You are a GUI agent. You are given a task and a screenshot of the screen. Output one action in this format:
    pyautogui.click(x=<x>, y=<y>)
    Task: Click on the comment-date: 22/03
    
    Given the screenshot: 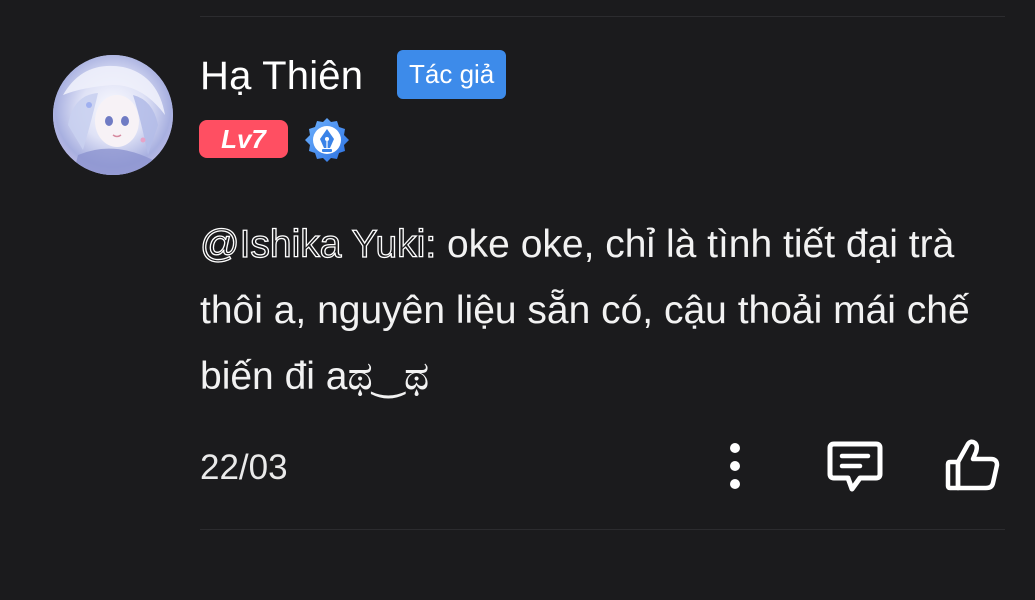 What is the action you would take?
    pyautogui.click(x=244, y=467)
    